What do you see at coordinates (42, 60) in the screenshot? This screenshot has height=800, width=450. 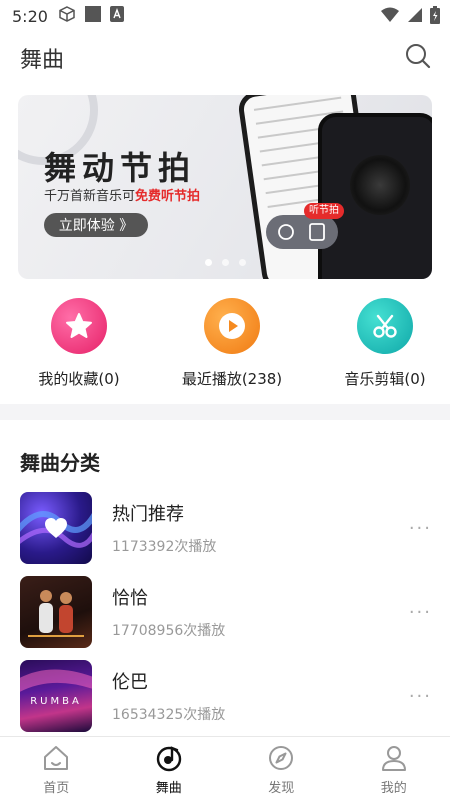 I see `page-title: 舞曲` at bounding box center [42, 60].